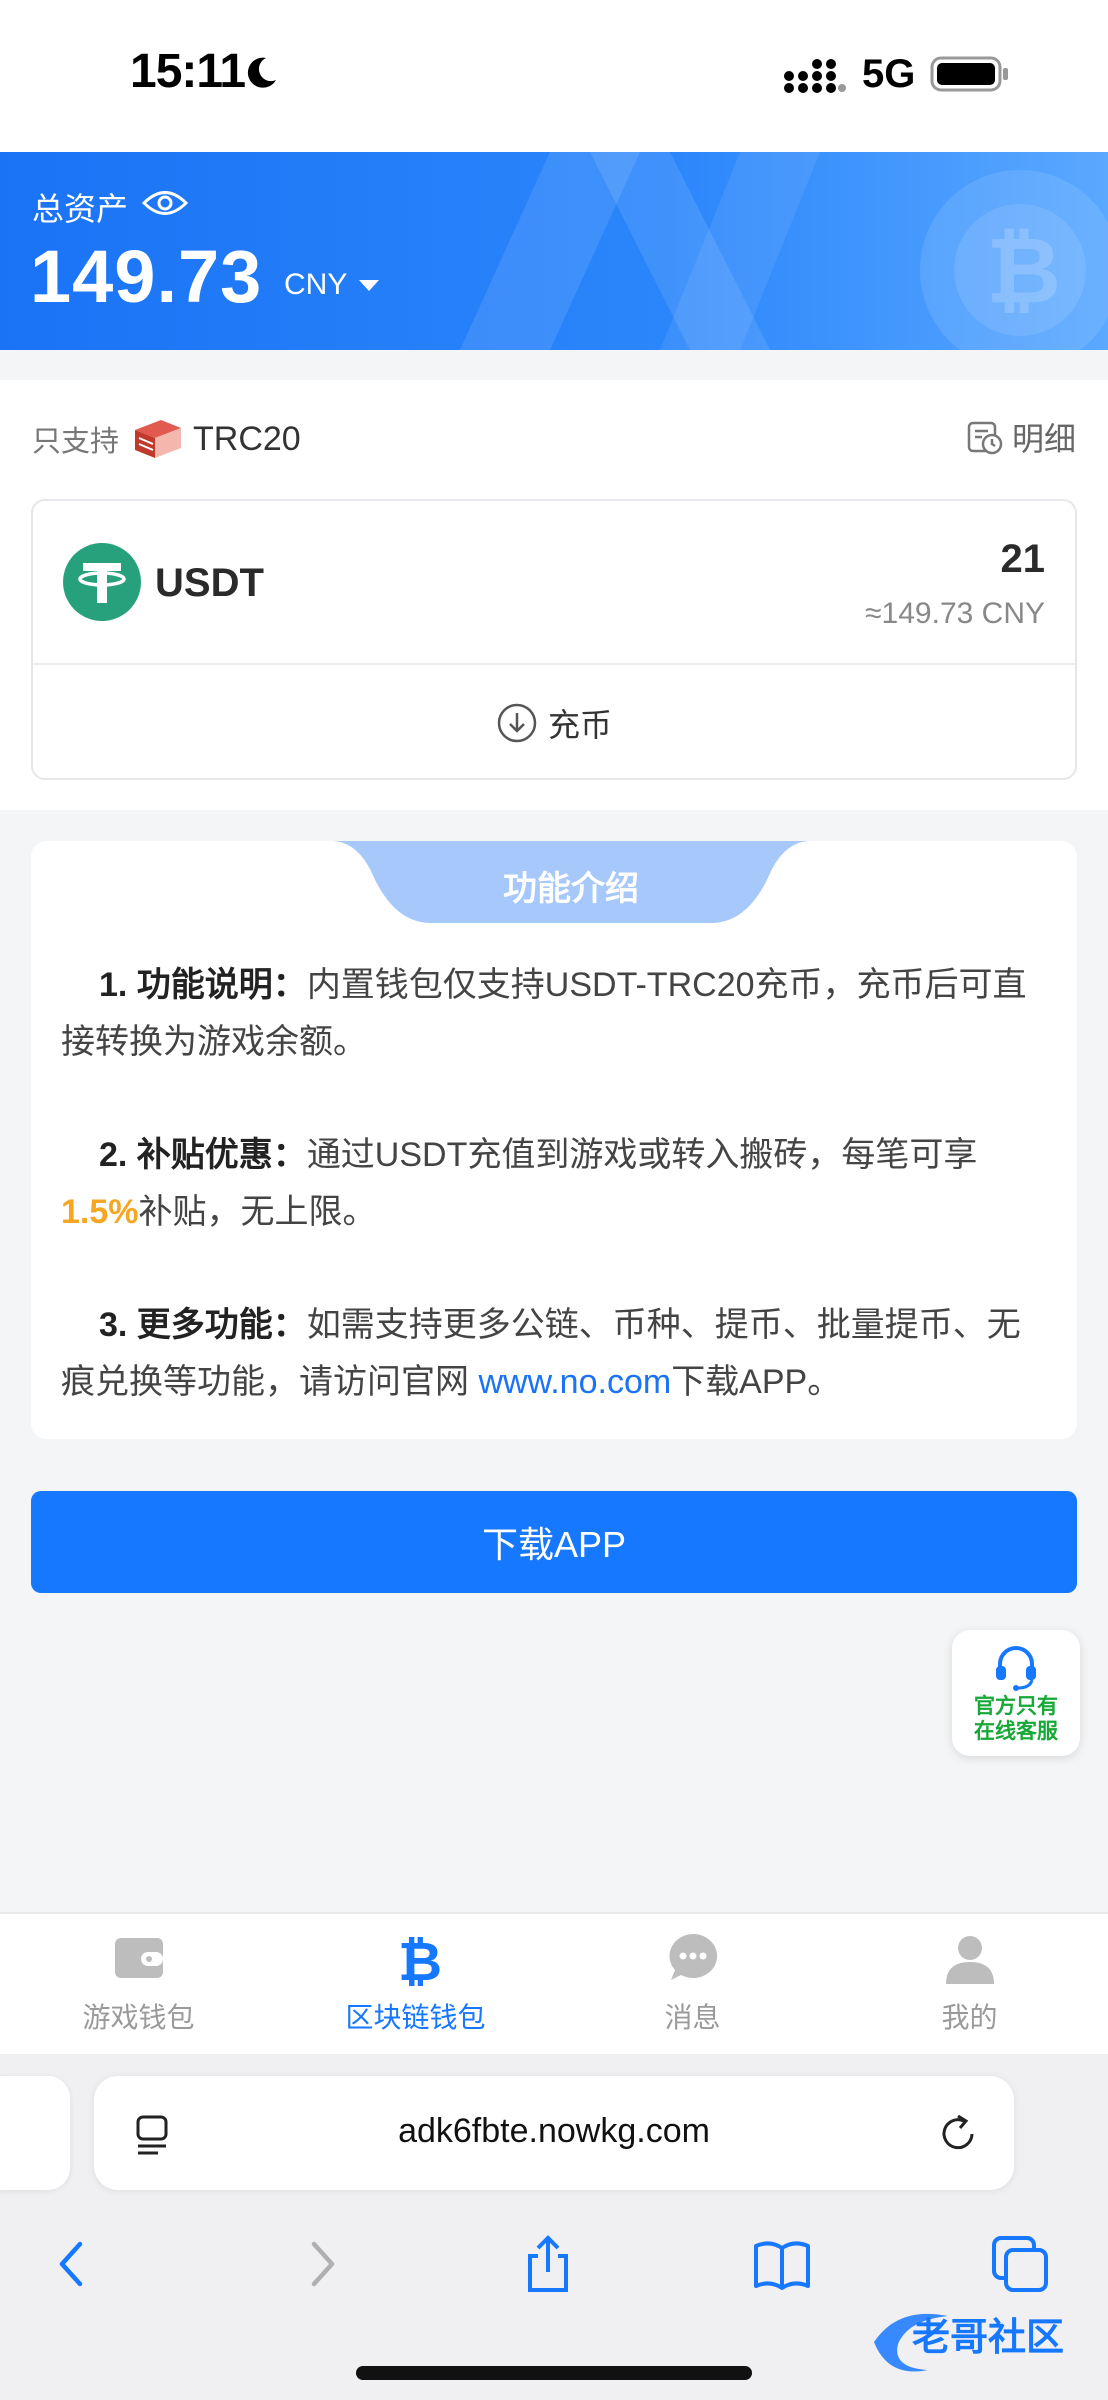  What do you see at coordinates (556, 1184) in the screenshot?
I see `intro-item-2: 2. 补贴优惠：通过USDT充值到游戏或转入搬砖，每笔可享 1.5%补贴，无上限。` at bounding box center [556, 1184].